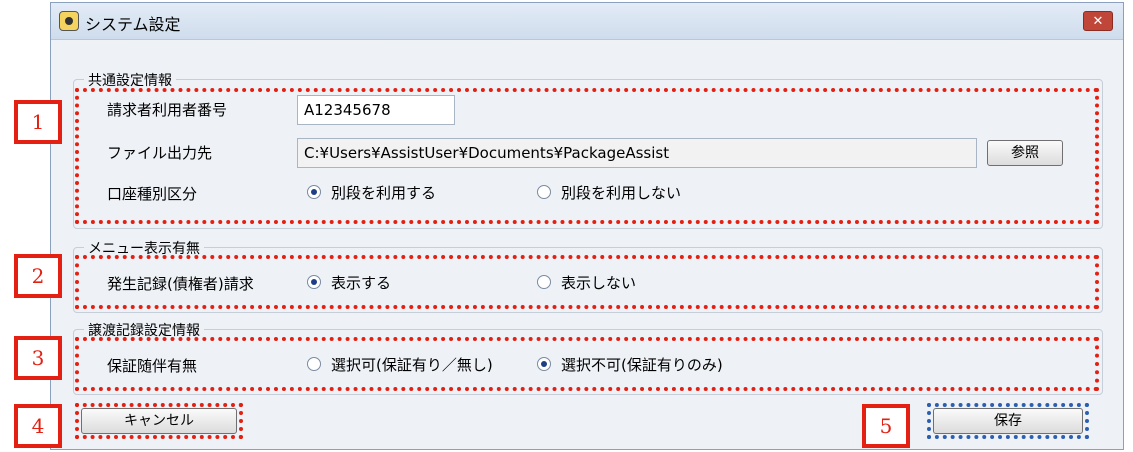 This screenshot has width=1133, height=452. Describe the element at coordinates (361, 282) in the screenshot. I see `radio-show-label: 表示する` at that location.